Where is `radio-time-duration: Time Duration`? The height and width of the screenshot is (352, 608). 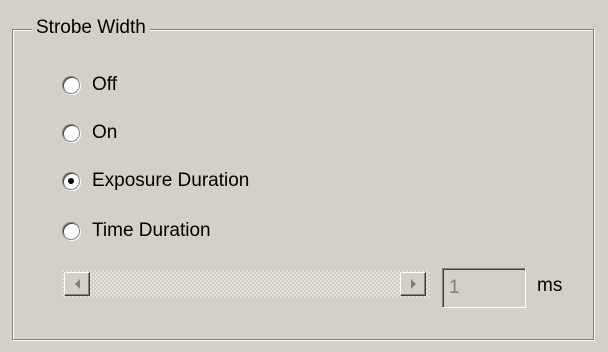
radio-time-duration: Time Duration is located at coordinates (136, 231).